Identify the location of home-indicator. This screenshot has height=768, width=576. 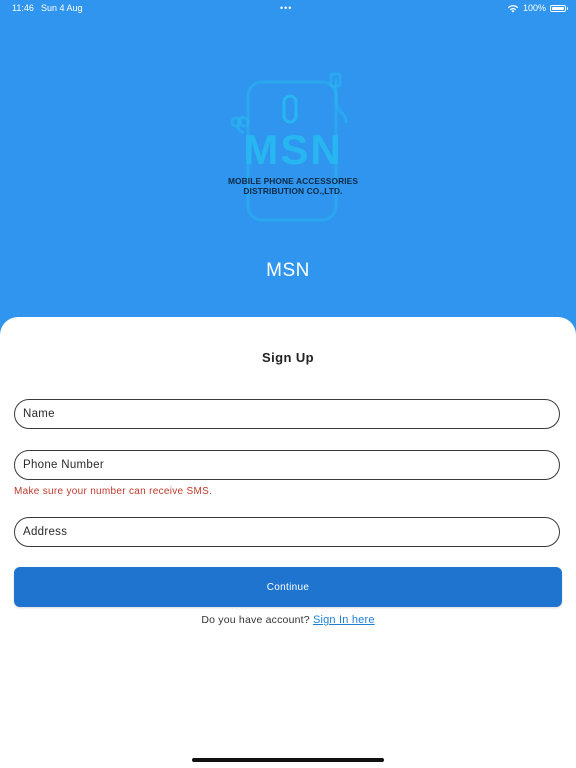
(288, 760).